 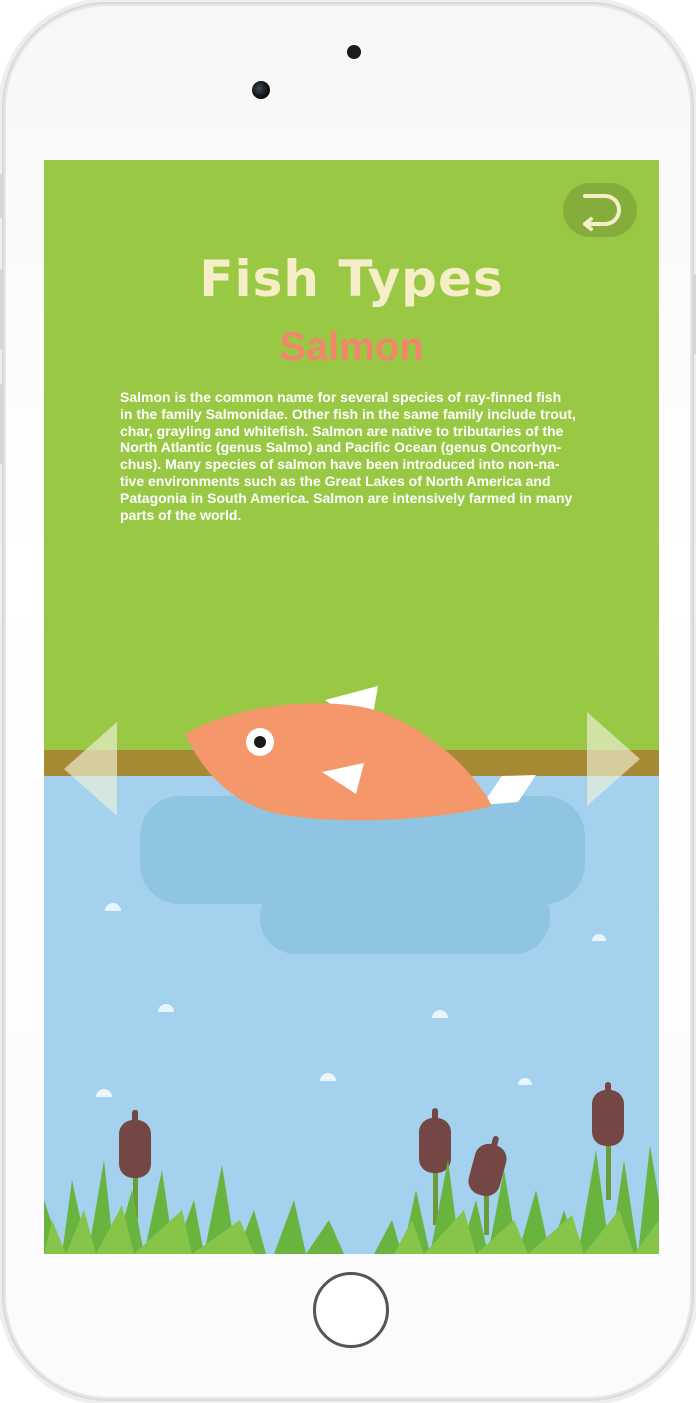 I want to click on back-arrow-icon, so click(x=602, y=212).